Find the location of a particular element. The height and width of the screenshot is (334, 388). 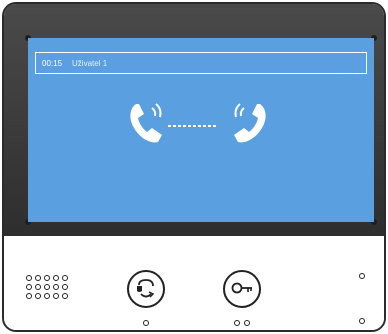

talk-button is located at coordinates (146, 289).